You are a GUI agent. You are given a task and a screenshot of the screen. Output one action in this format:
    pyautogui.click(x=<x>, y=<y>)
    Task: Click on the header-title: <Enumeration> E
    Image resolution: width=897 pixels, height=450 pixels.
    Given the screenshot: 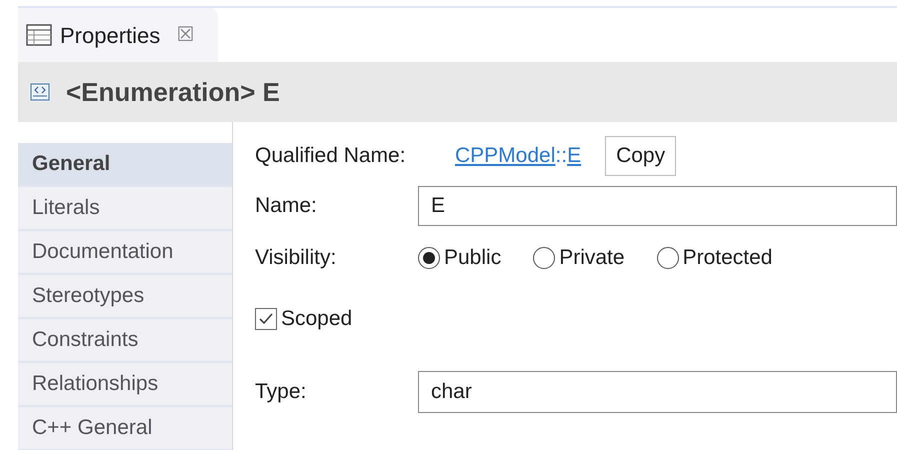 What is the action you would take?
    pyautogui.click(x=173, y=92)
    